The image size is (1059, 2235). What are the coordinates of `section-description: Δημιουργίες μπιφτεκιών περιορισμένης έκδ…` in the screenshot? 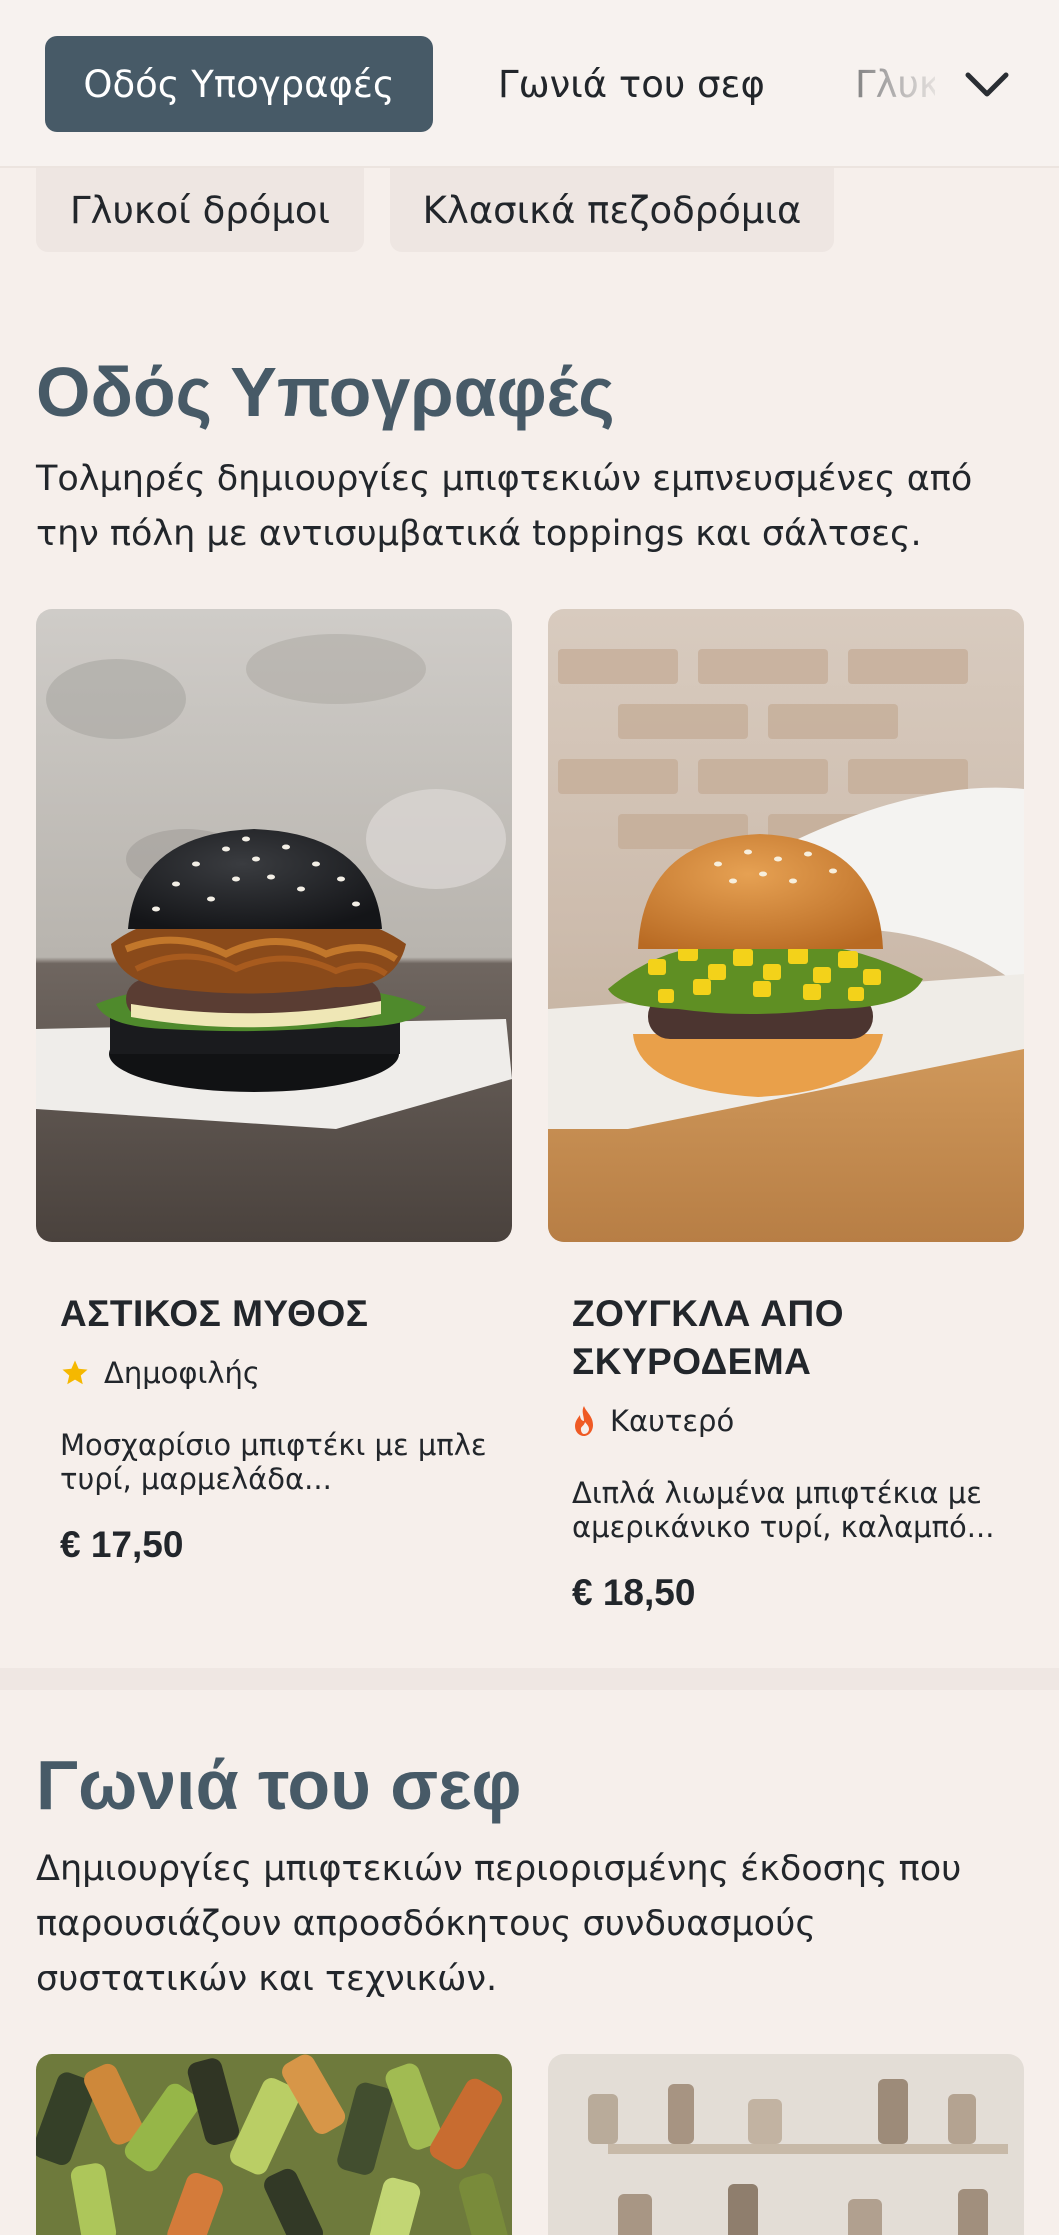 It's located at (499, 1924).